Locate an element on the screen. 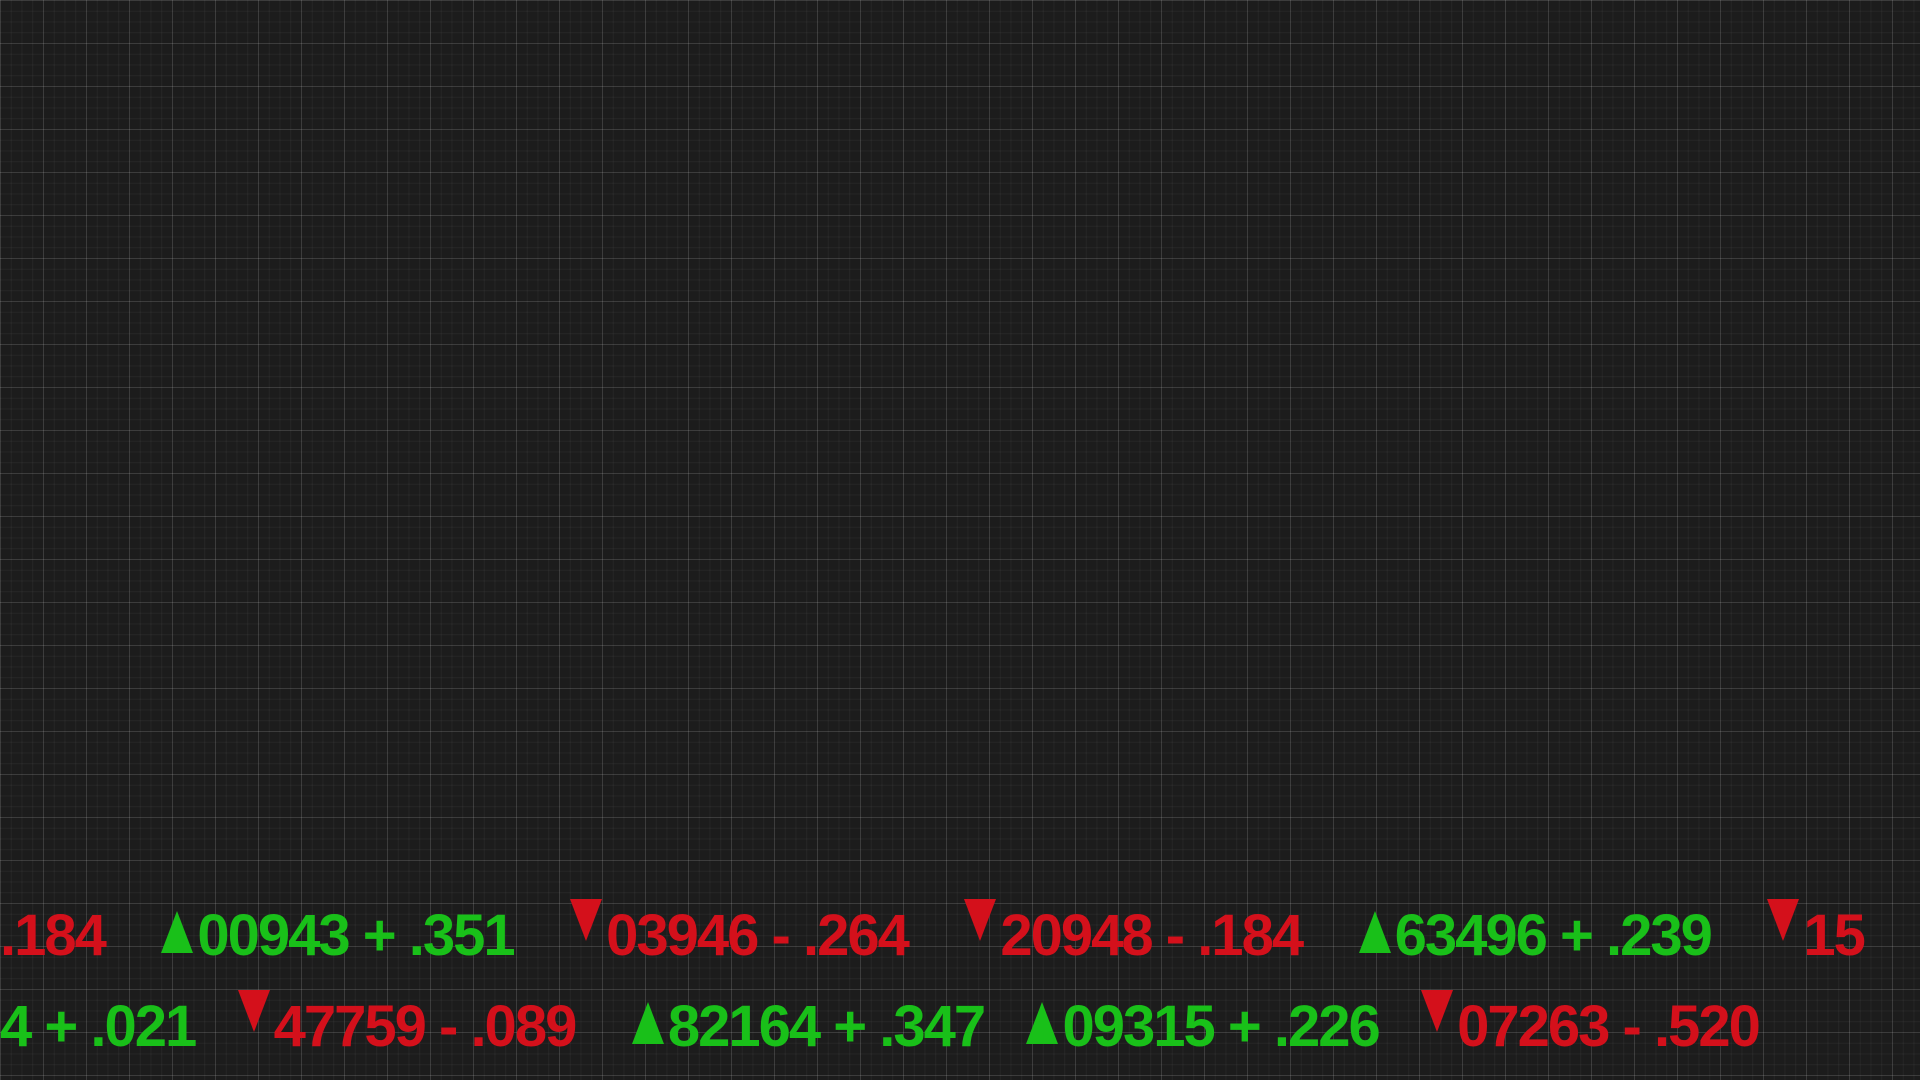 The width and height of the screenshot is (1920, 1080). ticker-item: 20948 - .184 is located at coordinates (1134, 932).